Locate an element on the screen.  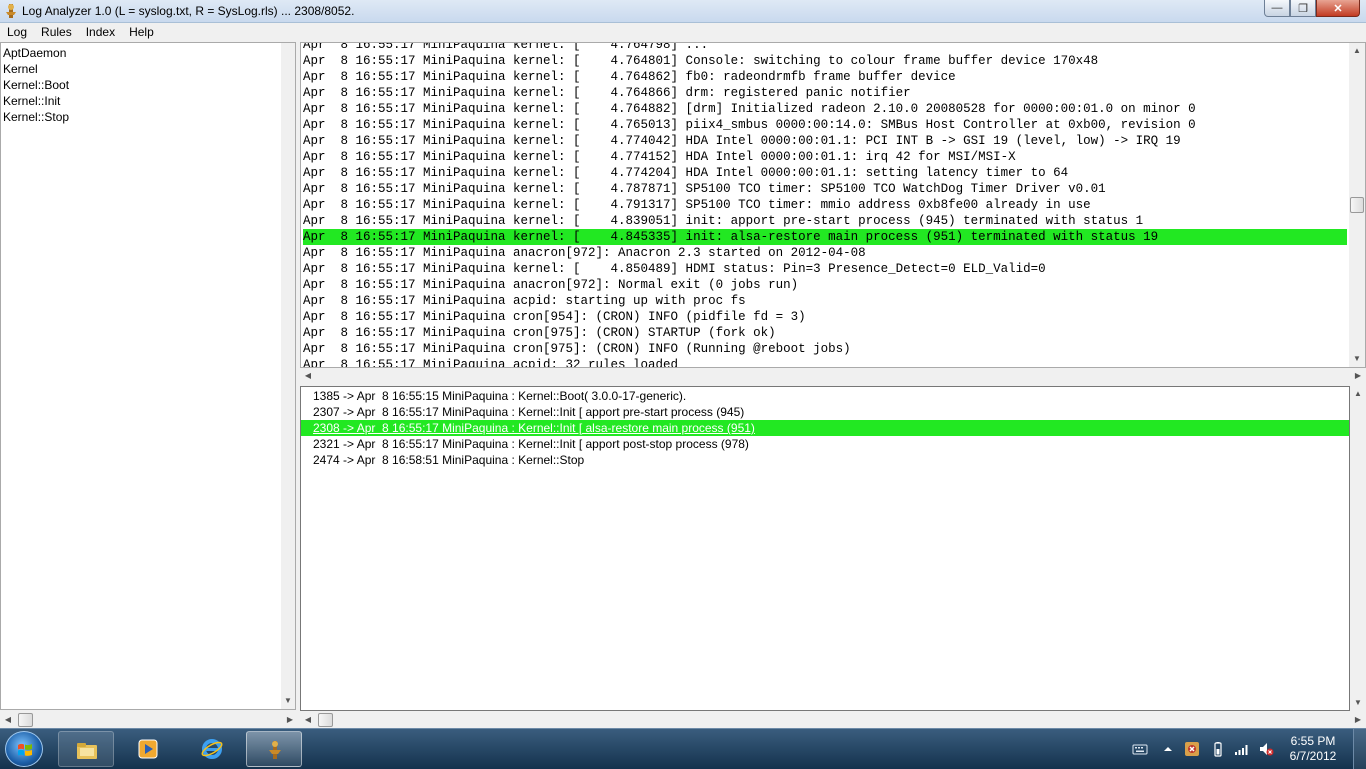
log-scroll-thumb is located at coordinates (1357, 205).